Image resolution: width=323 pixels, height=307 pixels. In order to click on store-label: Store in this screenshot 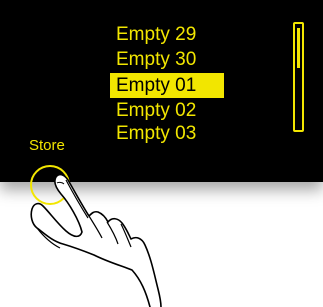, I will do `click(47, 145)`.